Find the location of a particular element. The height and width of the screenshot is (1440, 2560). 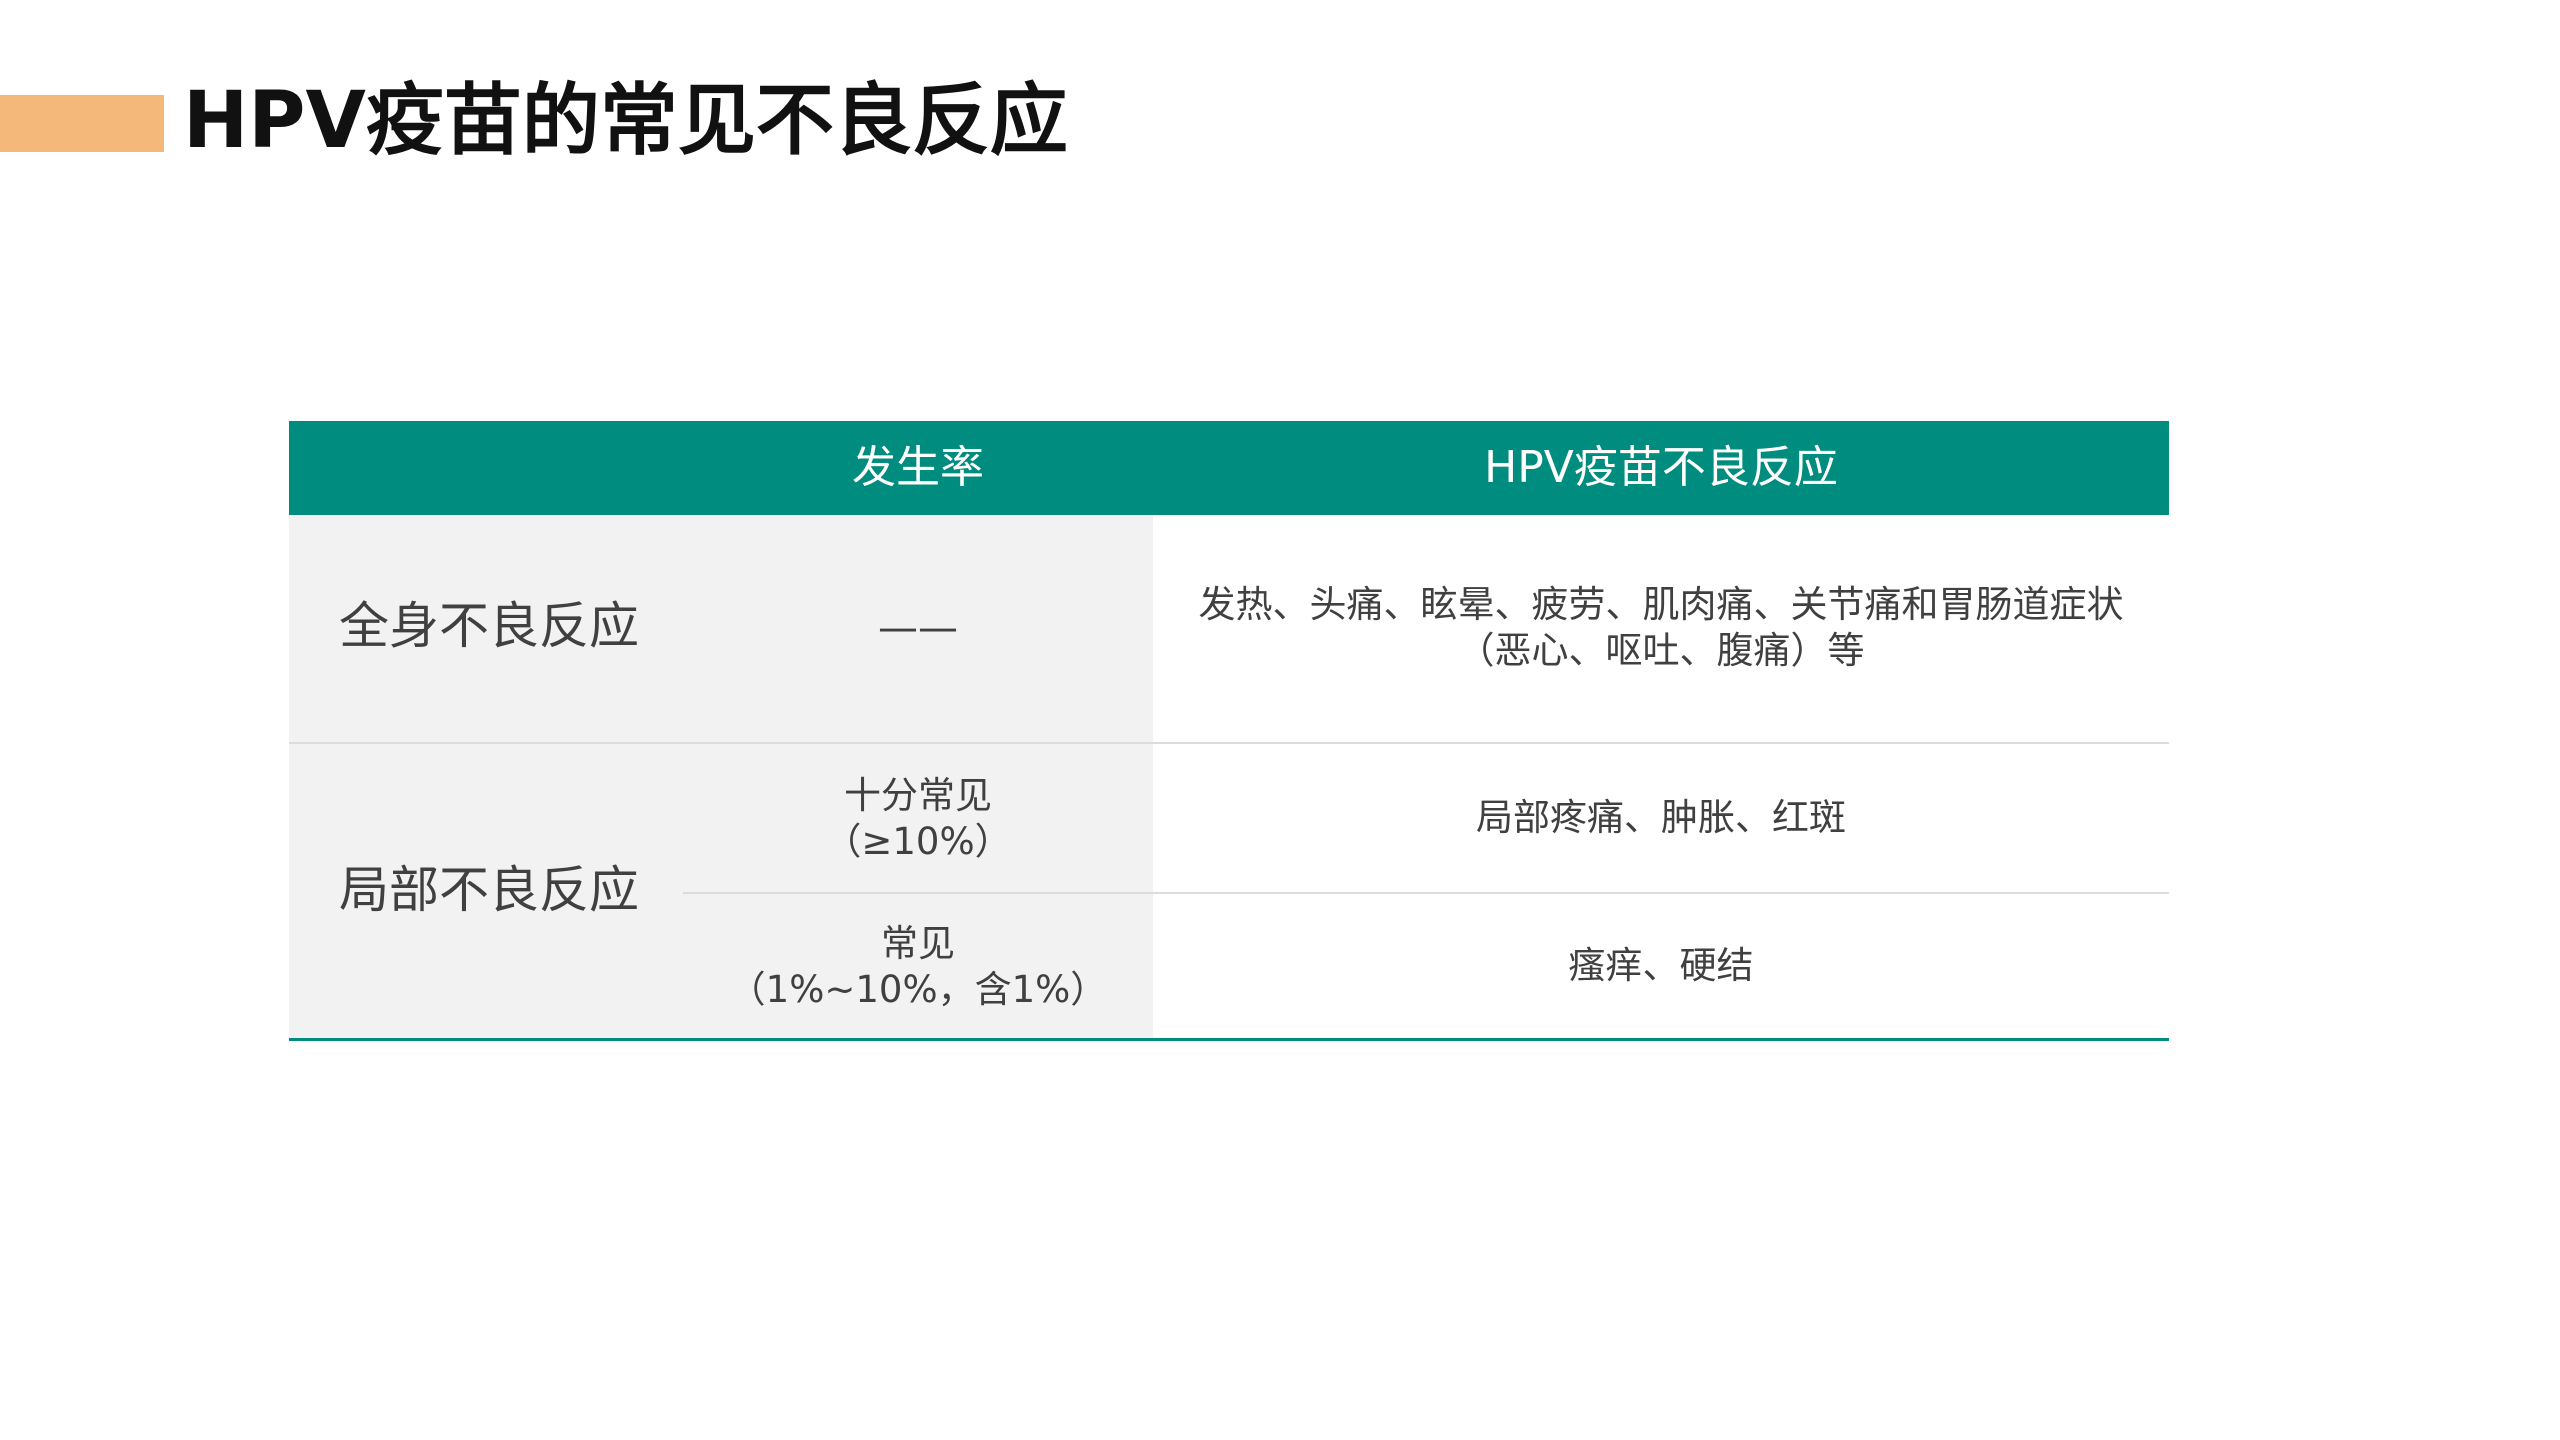

category-systemic: 全身不良反应 is located at coordinates (489, 626).